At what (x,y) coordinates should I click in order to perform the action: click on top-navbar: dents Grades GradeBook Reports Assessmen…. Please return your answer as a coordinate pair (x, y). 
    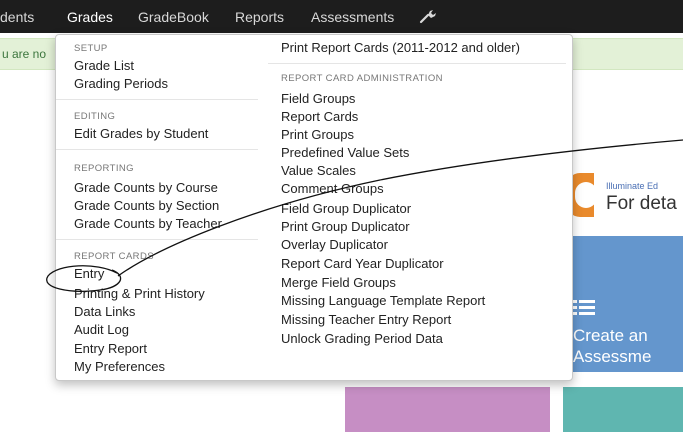
    Looking at the image, I should click on (341, 16).